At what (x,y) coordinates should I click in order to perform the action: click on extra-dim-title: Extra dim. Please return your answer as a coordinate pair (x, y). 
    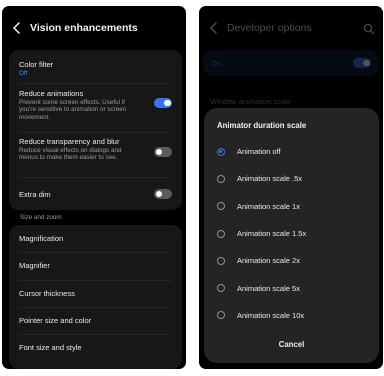
    Looking at the image, I should click on (35, 194).